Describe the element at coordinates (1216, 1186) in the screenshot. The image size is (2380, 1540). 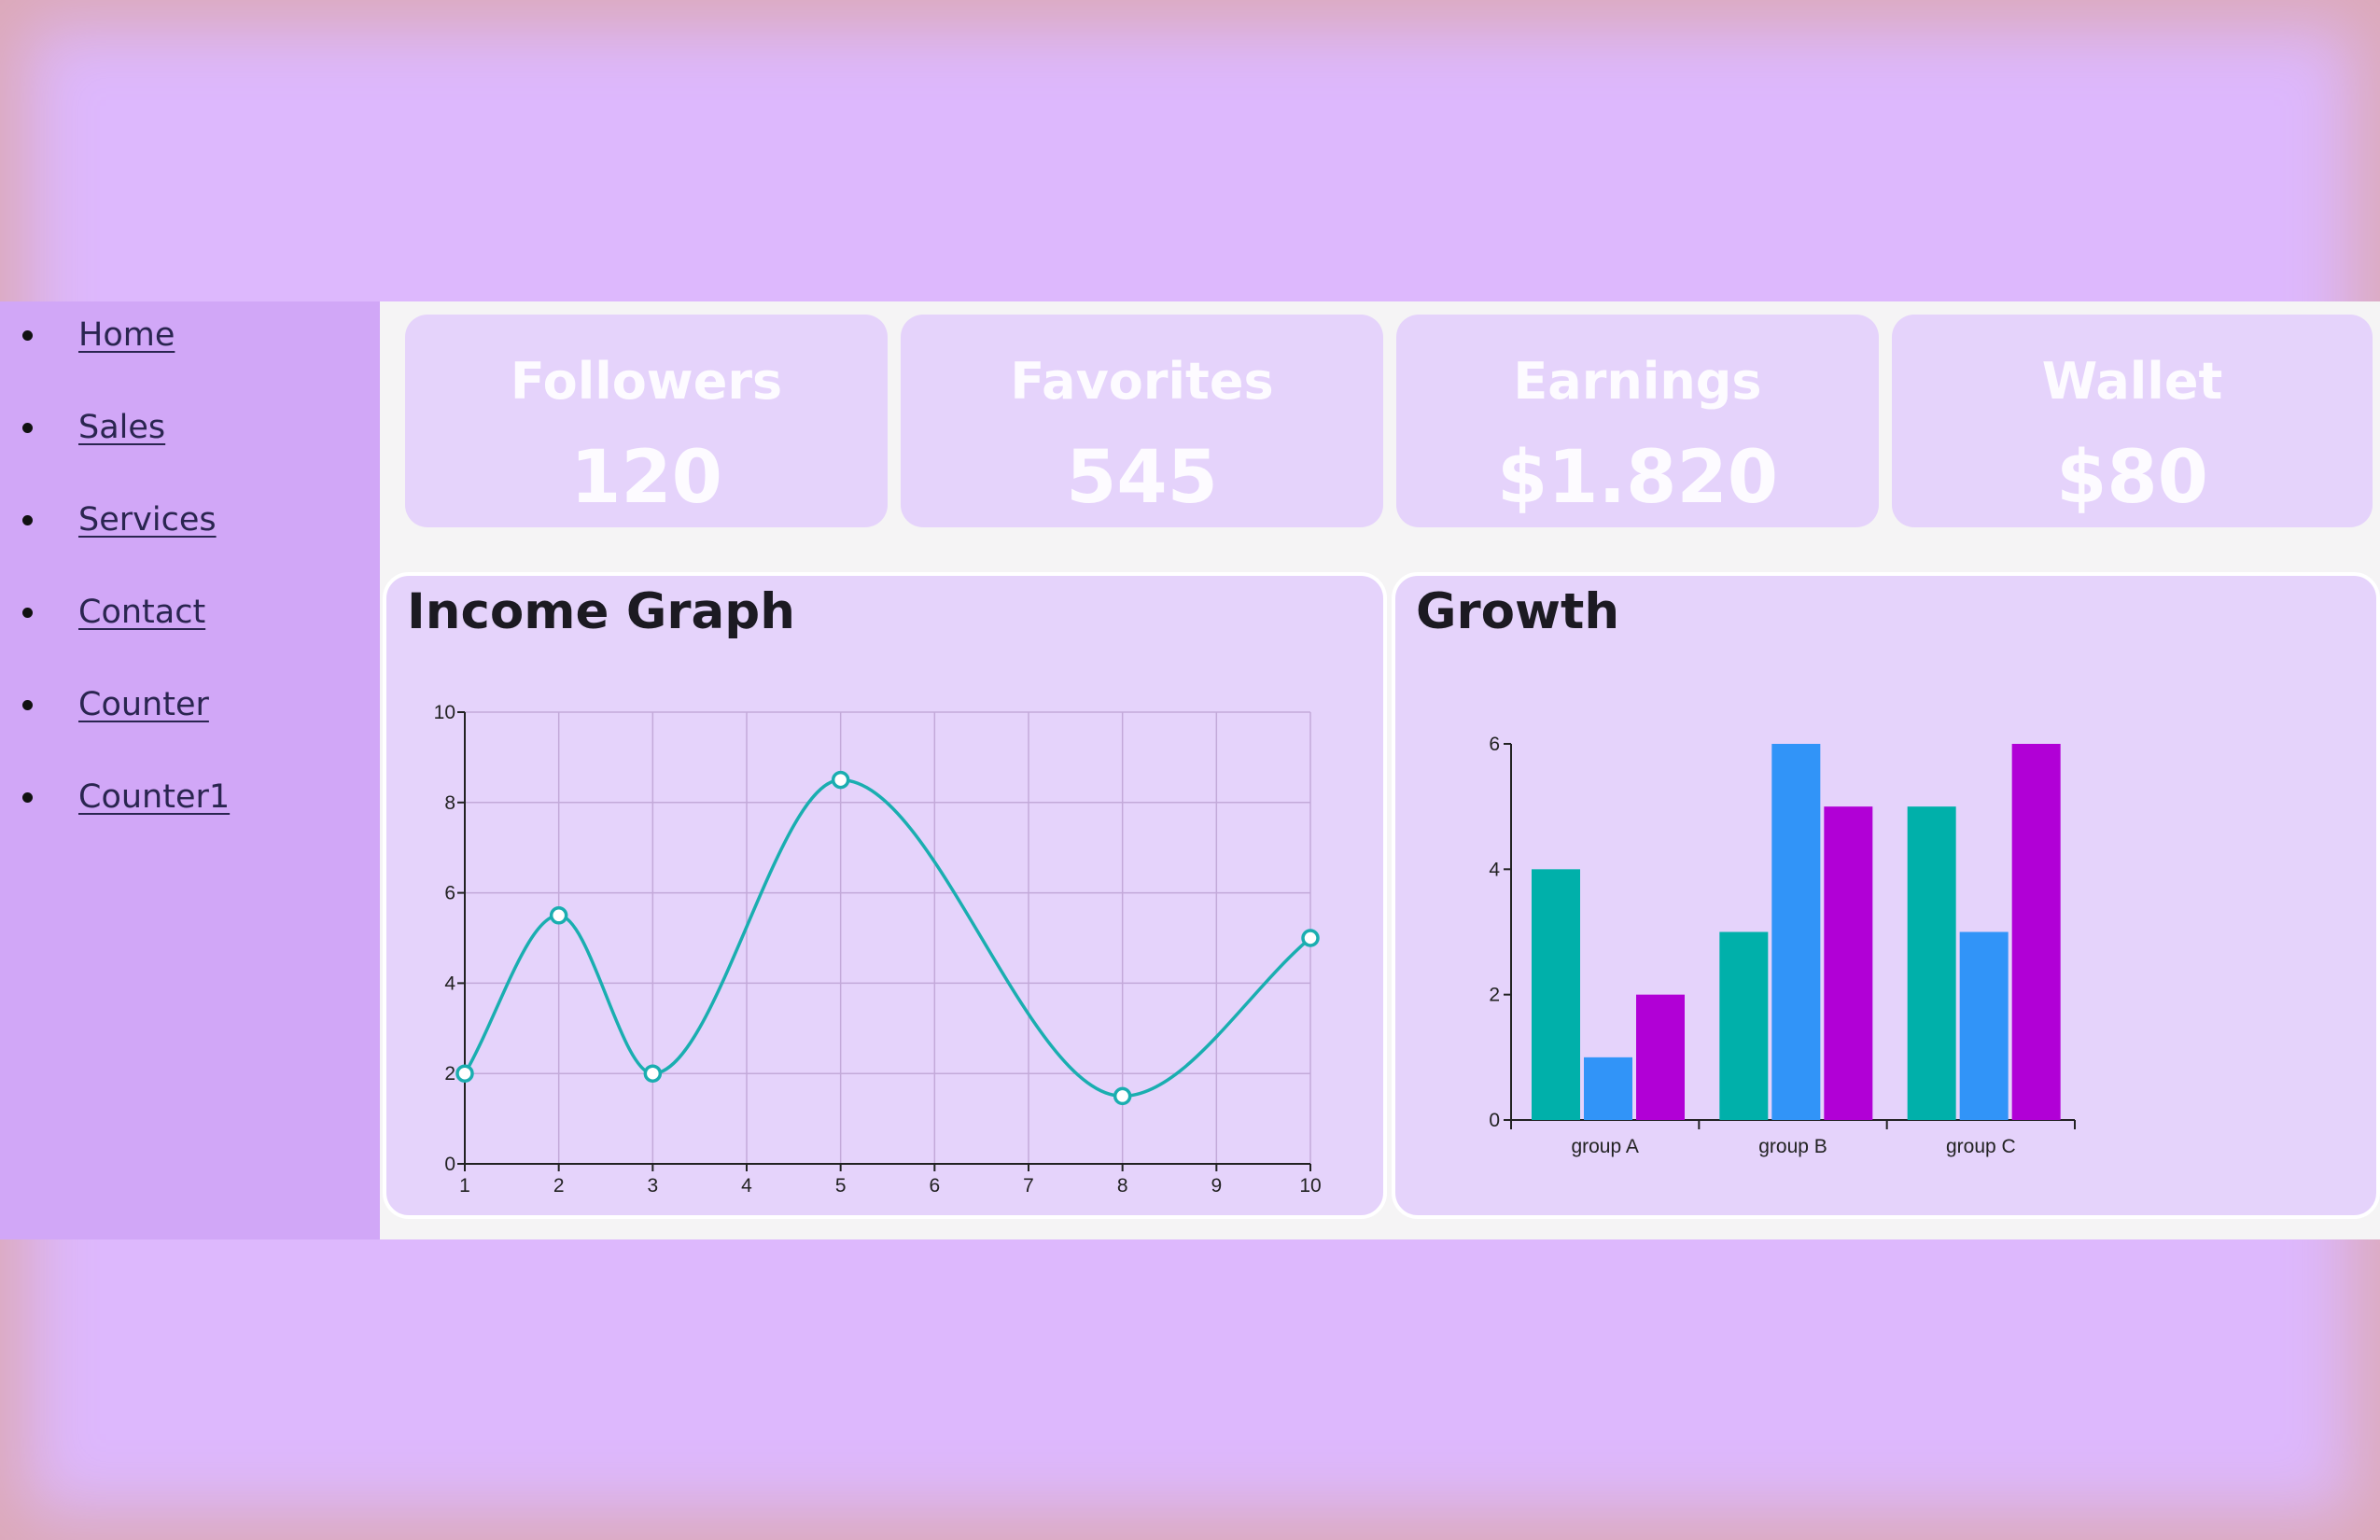
I see `x-tick-label: 9` at that location.